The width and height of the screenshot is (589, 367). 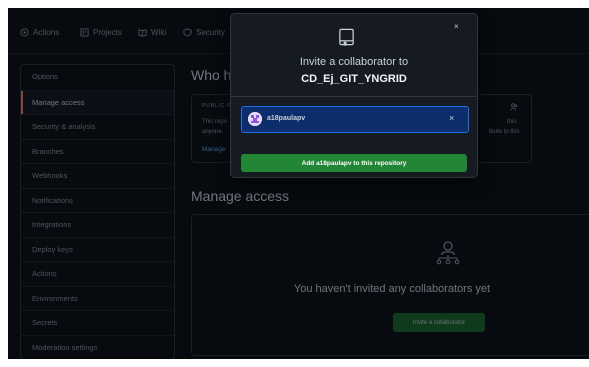 What do you see at coordinates (210, 32) in the screenshot?
I see `tab-security-label: Security` at bounding box center [210, 32].